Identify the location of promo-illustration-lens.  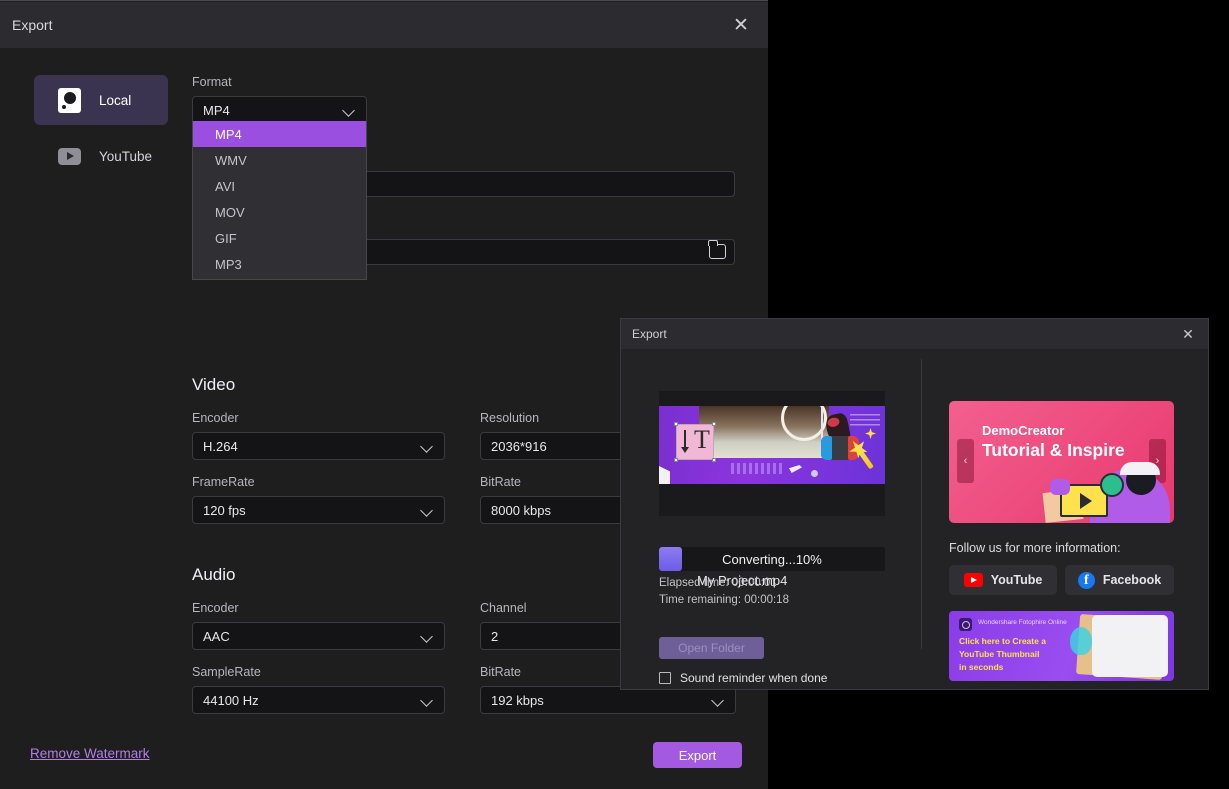
(1112, 485).